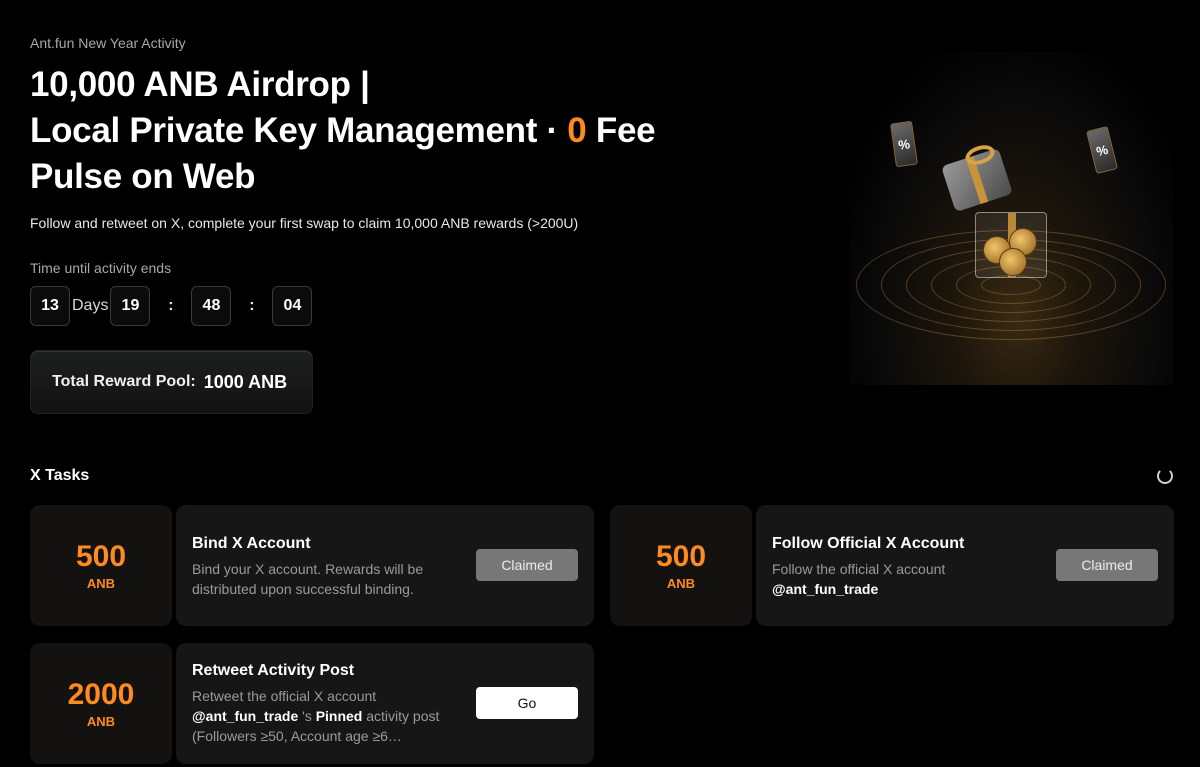  What do you see at coordinates (1165, 476) in the screenshot?
I see `refresh-icon` at bounding box center [1165, 476].